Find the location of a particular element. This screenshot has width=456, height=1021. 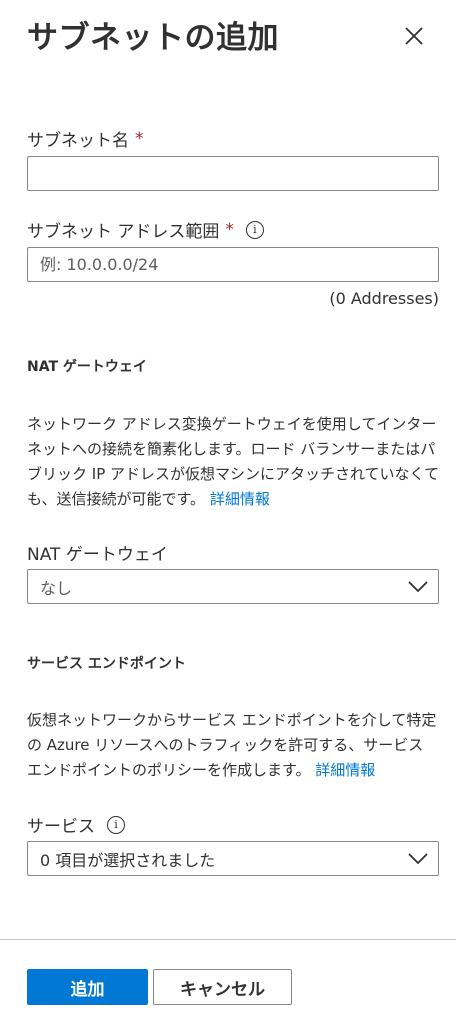

nat-gateway-field-label: NAT ゲートウェイ is located at coordinates (97, 552).